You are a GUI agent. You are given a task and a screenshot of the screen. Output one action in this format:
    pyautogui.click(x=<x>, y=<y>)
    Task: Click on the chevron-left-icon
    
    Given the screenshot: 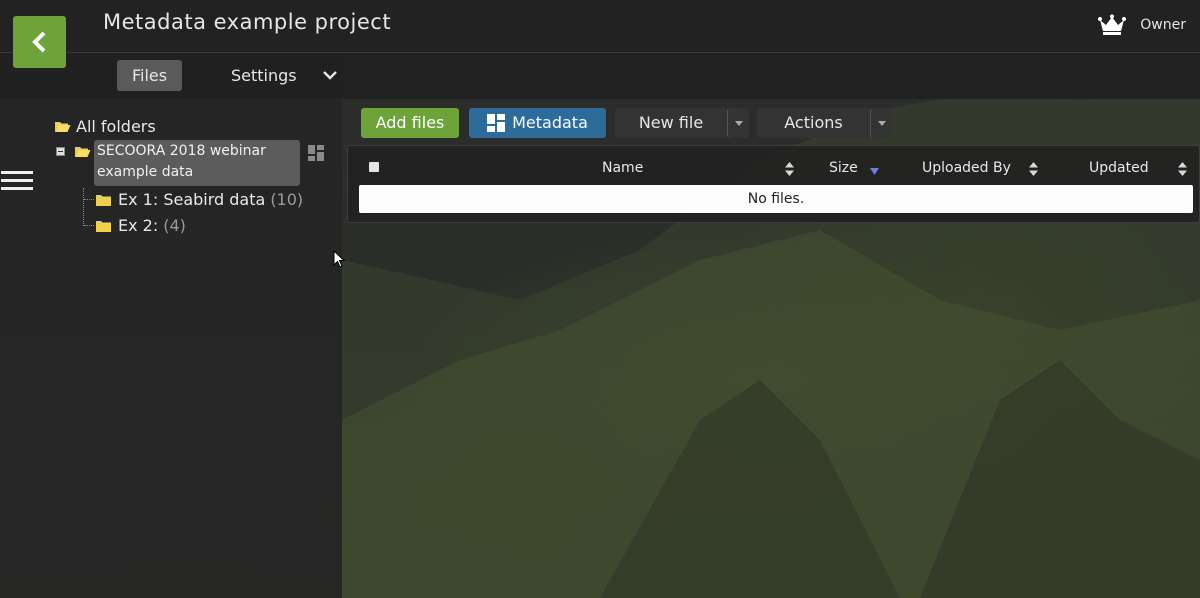 What is the action you would take?
    pyautogui.click(x=38, y=42)
    